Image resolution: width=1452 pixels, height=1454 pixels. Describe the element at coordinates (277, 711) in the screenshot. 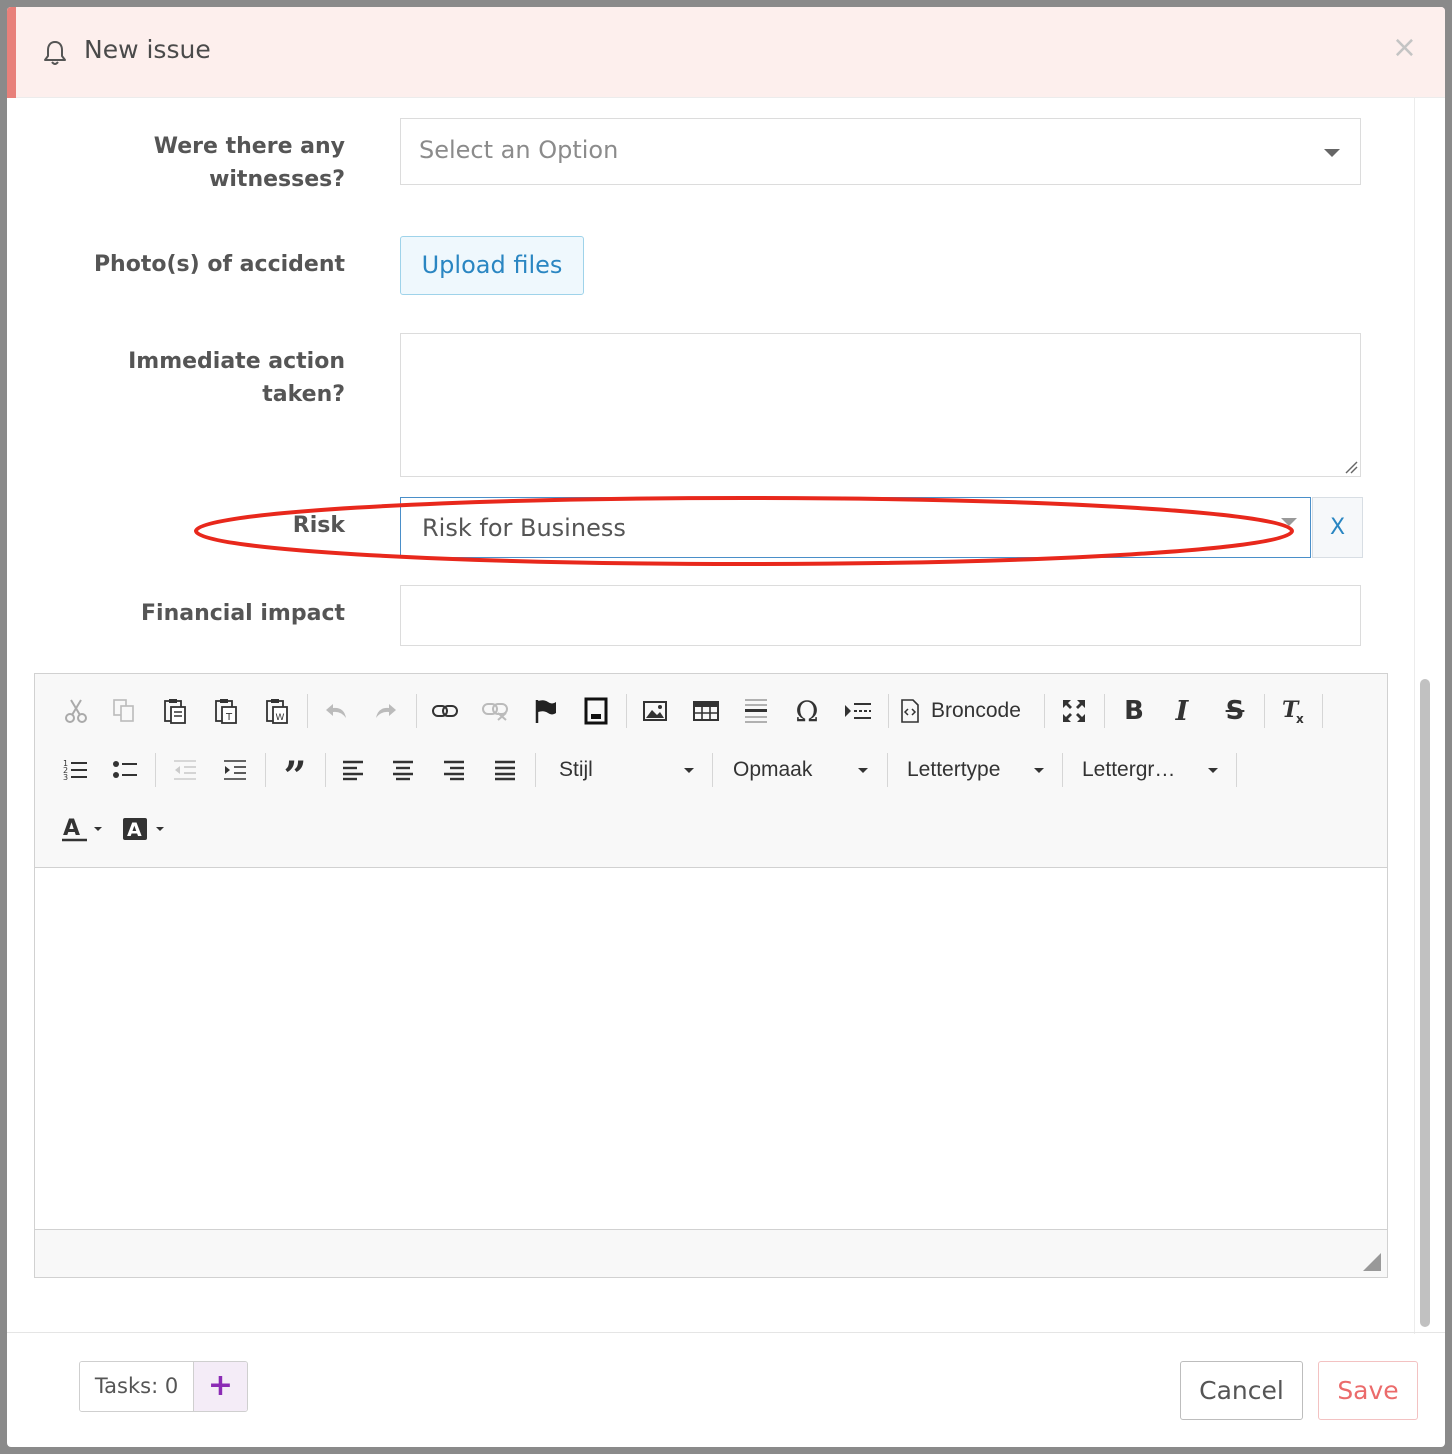

I see `paste-word-icon: W` at that location.